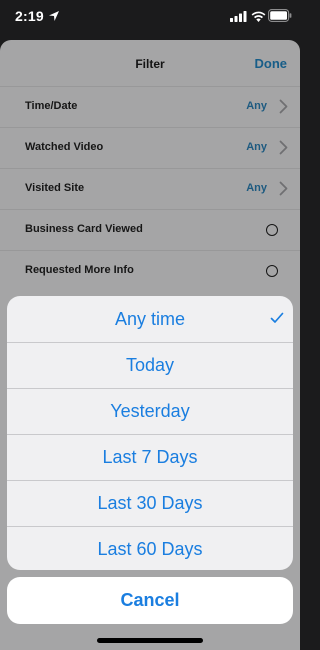  I want to click on option-label: Last 30 Days, so click(150, 503).